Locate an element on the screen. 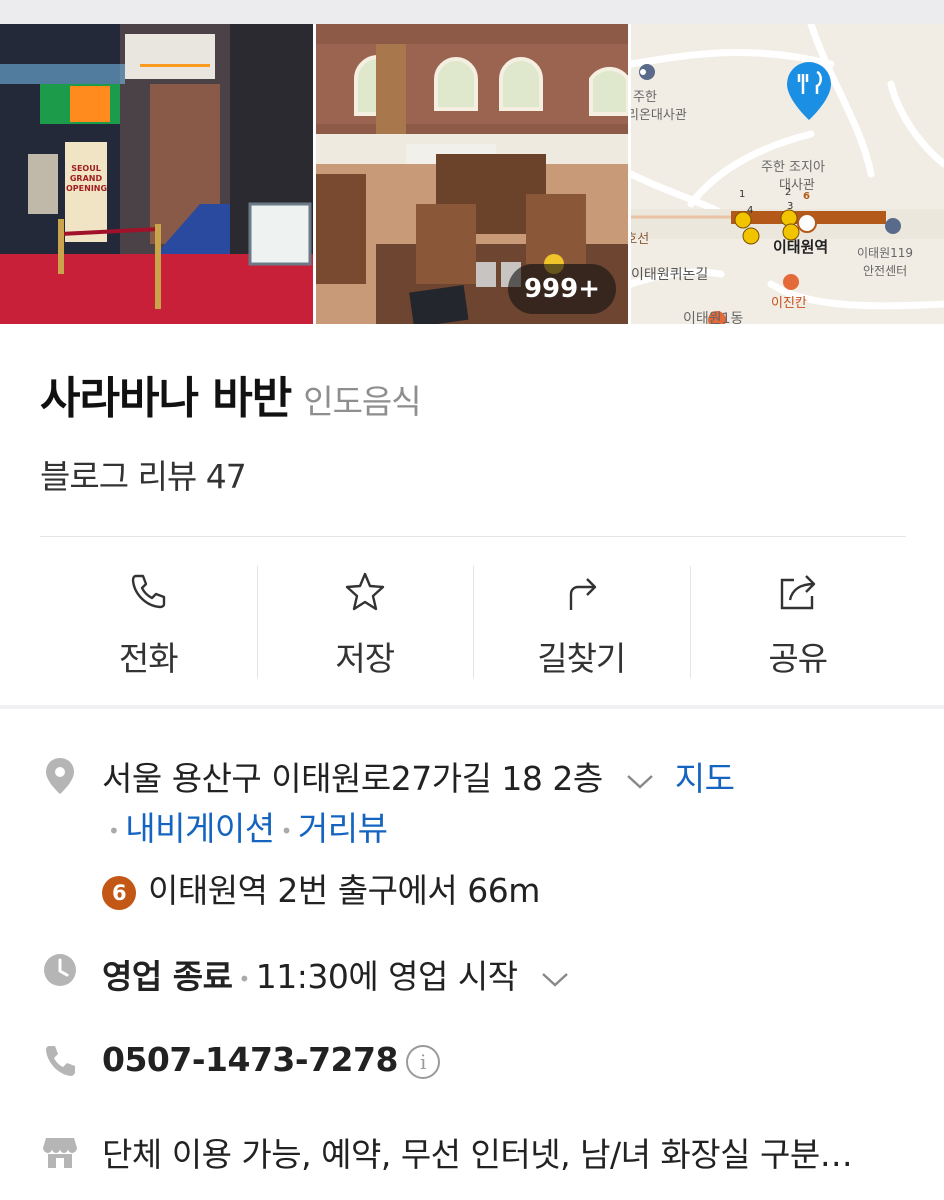  photo-storefront: SEOUL GRAND OPENING is located at coordinates (156, 174).